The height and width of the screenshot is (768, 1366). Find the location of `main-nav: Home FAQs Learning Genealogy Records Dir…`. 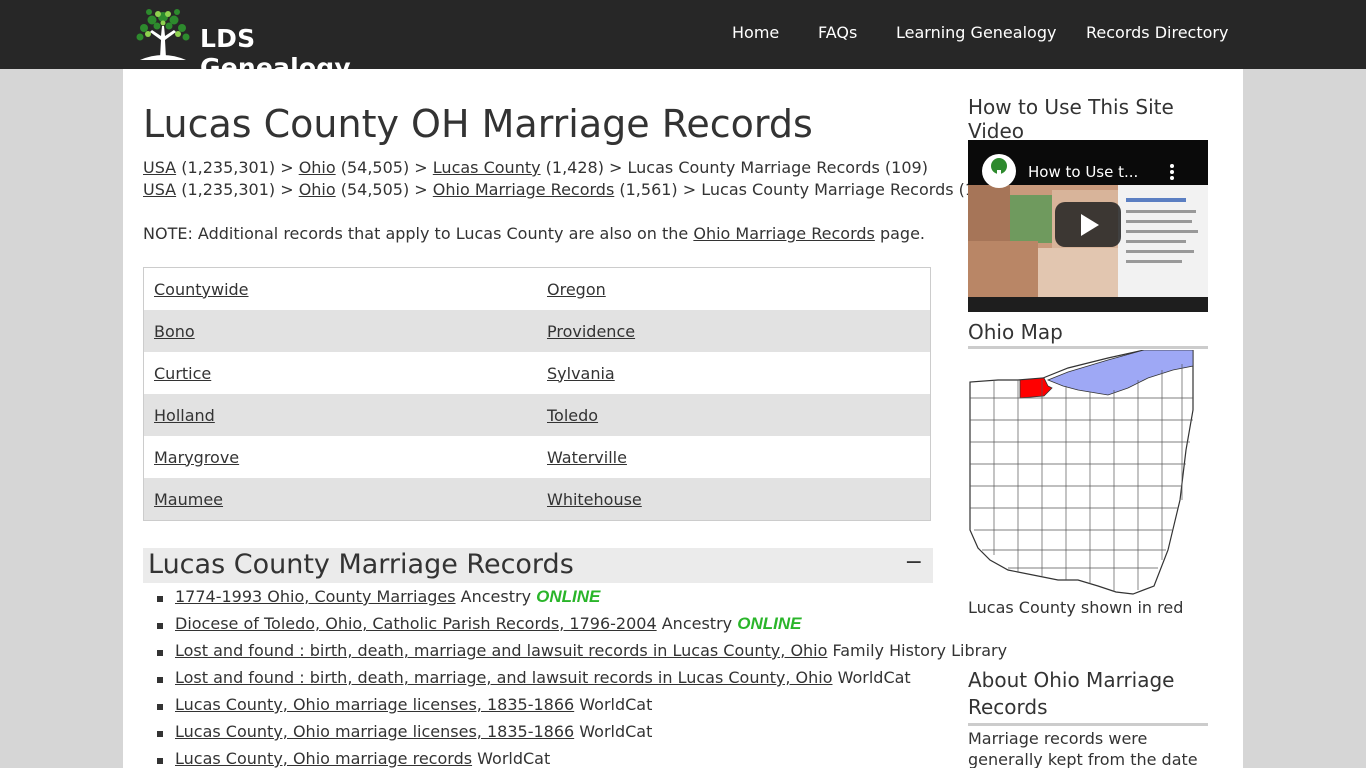

main-nav: Home FAQs Learning Genealogy Records Dir… is located at coordinates (683, 35).